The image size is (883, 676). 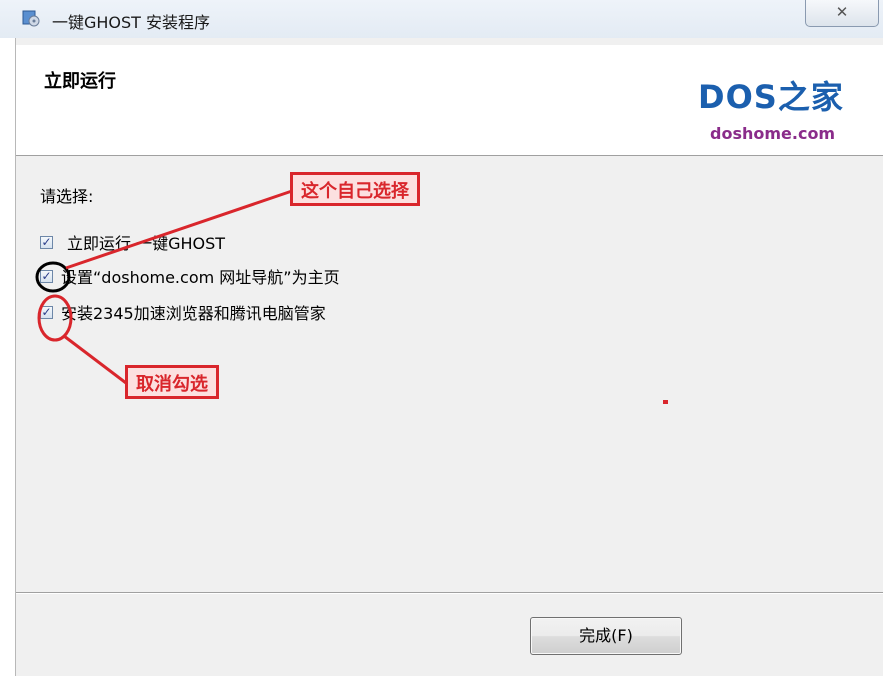 What do you see at coordinates (46, 312) in the screenshot?
I see `checkbox-install-bundle: ✓` at bounding box center [46, 312].